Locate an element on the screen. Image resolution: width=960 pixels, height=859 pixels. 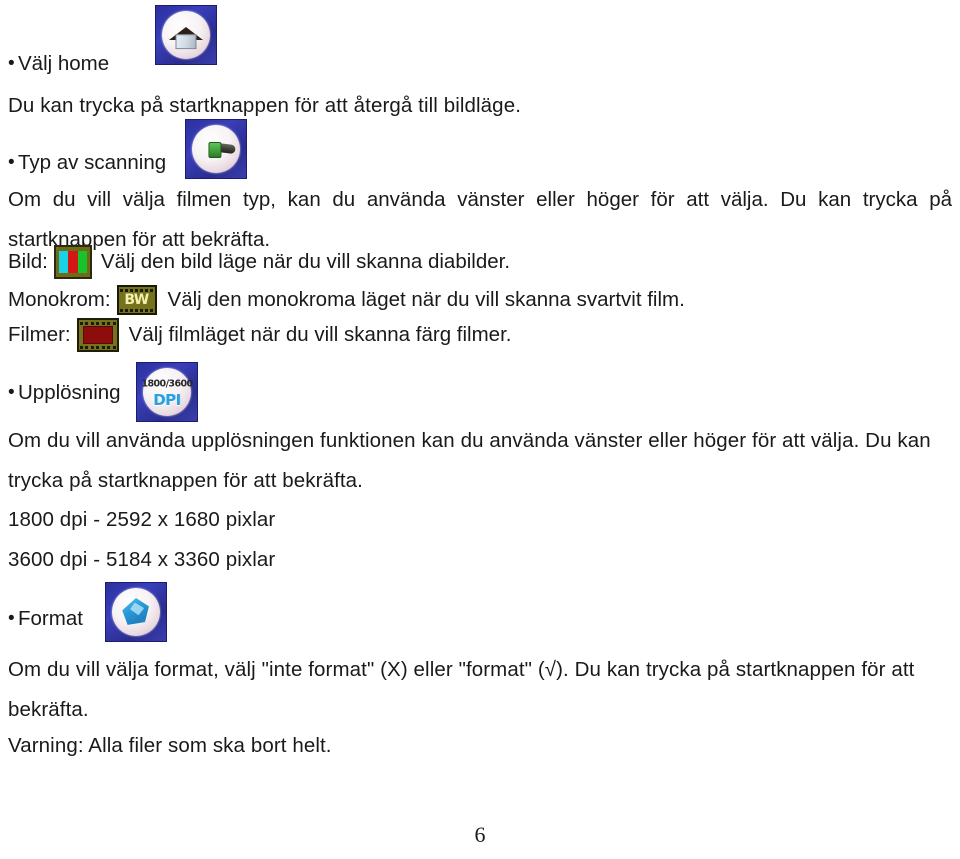
bw-film-icon: BW is located at coordinates (136, 300).